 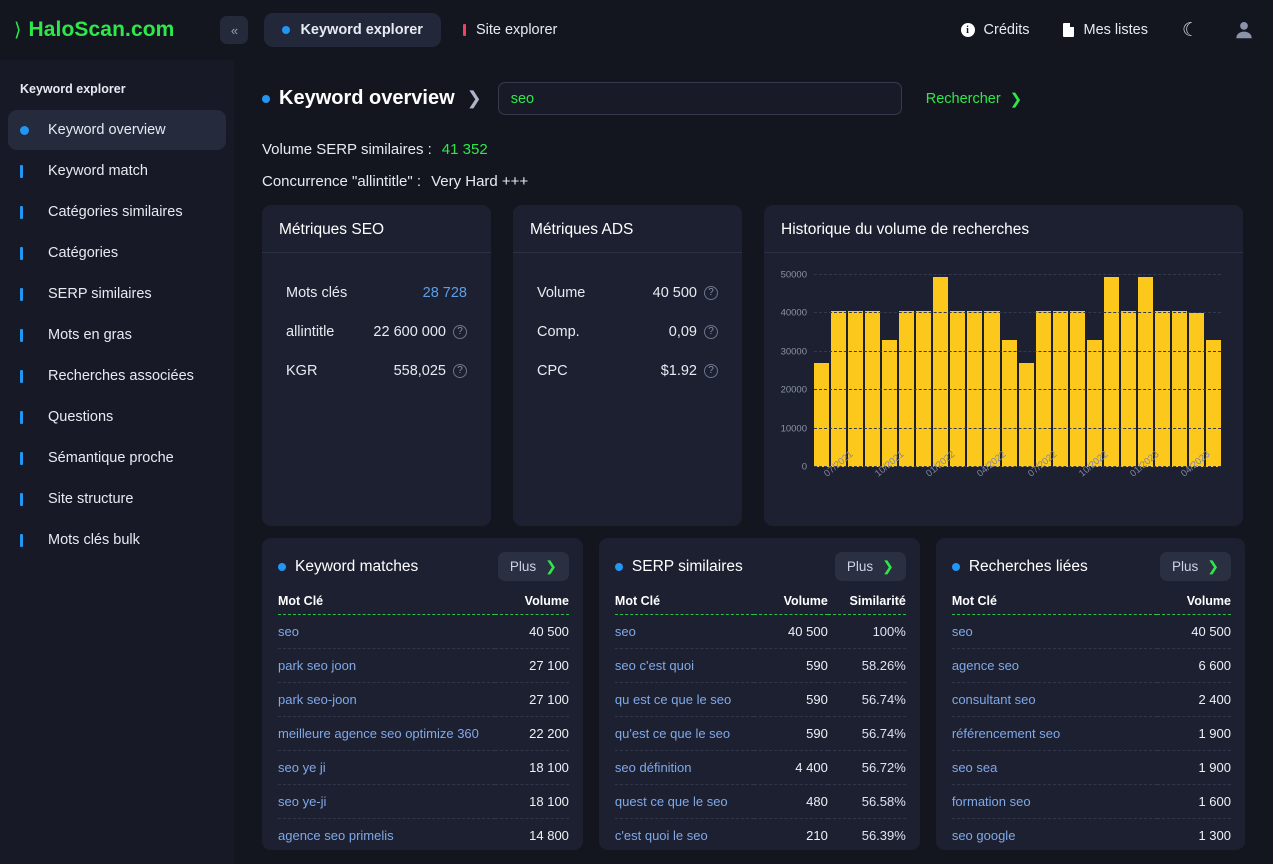 I want to click on sidebar-item-label: Recherches associées, so click(x=121, y=376).